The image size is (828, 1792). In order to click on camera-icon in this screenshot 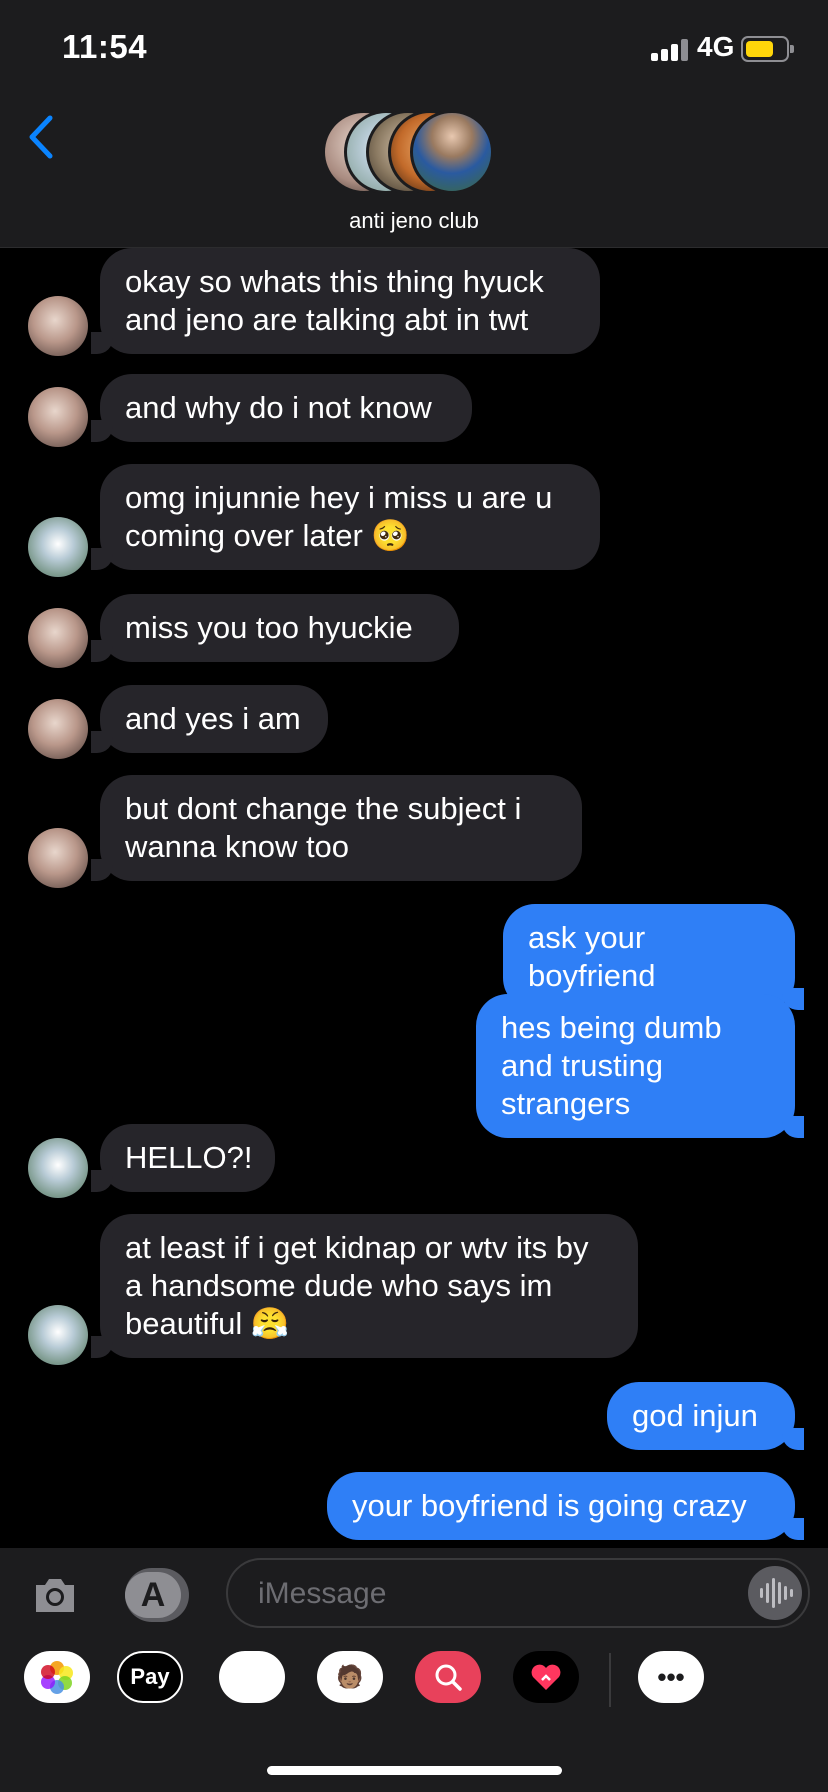, I will do `click(55, 1595)`.